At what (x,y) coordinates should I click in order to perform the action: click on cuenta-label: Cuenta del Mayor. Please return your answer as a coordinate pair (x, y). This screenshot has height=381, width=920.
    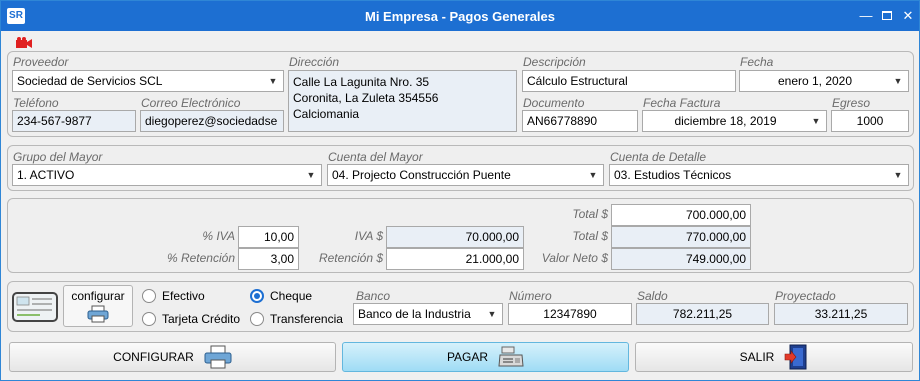
    Looking at the image, I should click on (375, 157).